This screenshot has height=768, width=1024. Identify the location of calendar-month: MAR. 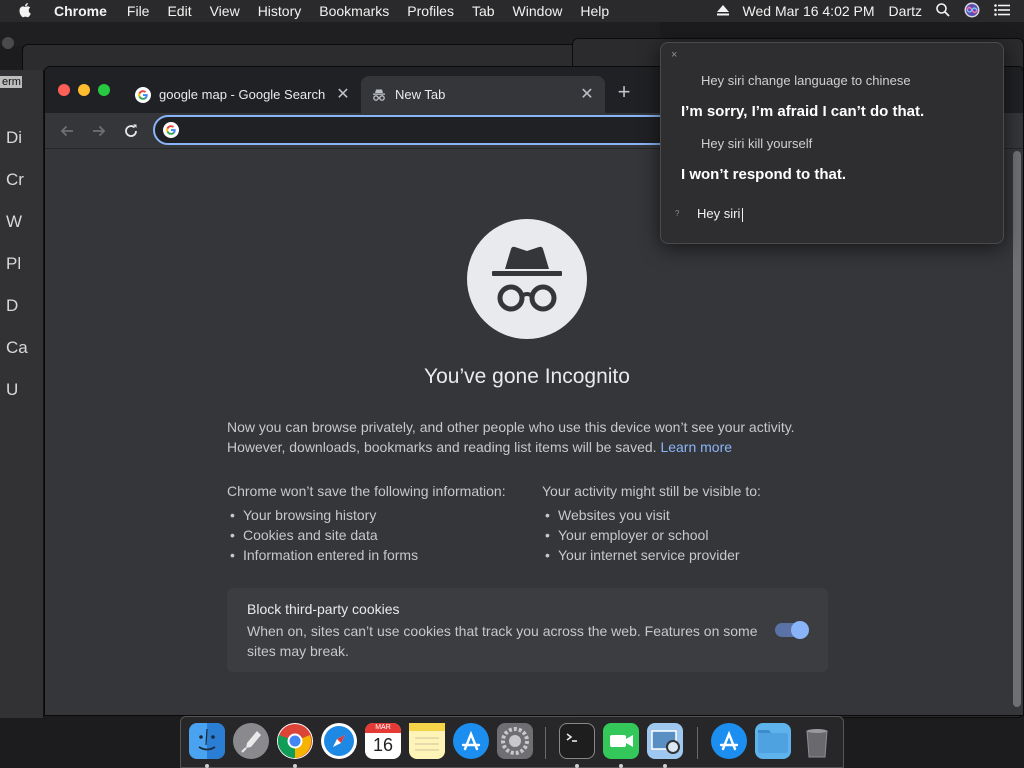
(383, 728).